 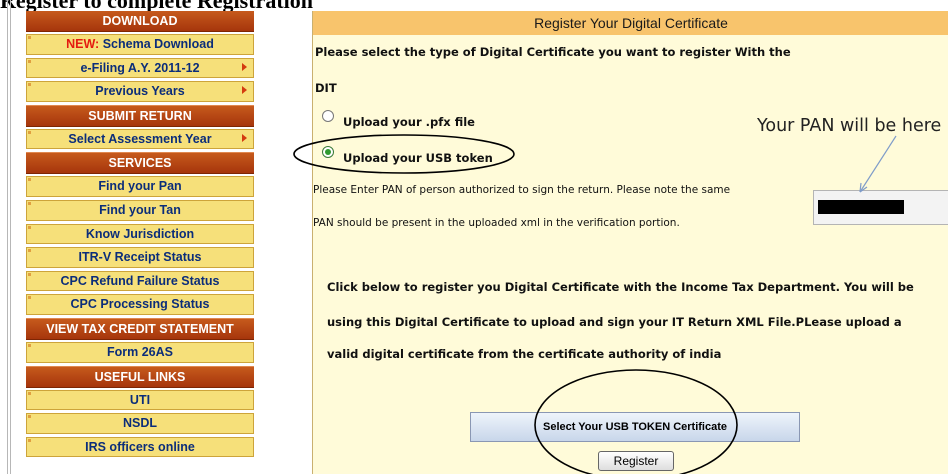 I want to click on sidebar-section-view-tax-credit-statement: VIEW TAX CREDIT STATEMENT, so click(x=140, y=329).